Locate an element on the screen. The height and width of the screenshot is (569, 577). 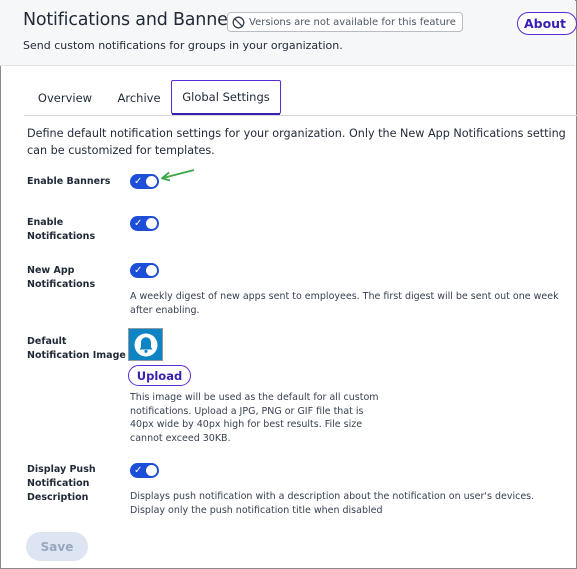
enable-notifications-label: Enable Notifications is located at coordinates (61, 229).